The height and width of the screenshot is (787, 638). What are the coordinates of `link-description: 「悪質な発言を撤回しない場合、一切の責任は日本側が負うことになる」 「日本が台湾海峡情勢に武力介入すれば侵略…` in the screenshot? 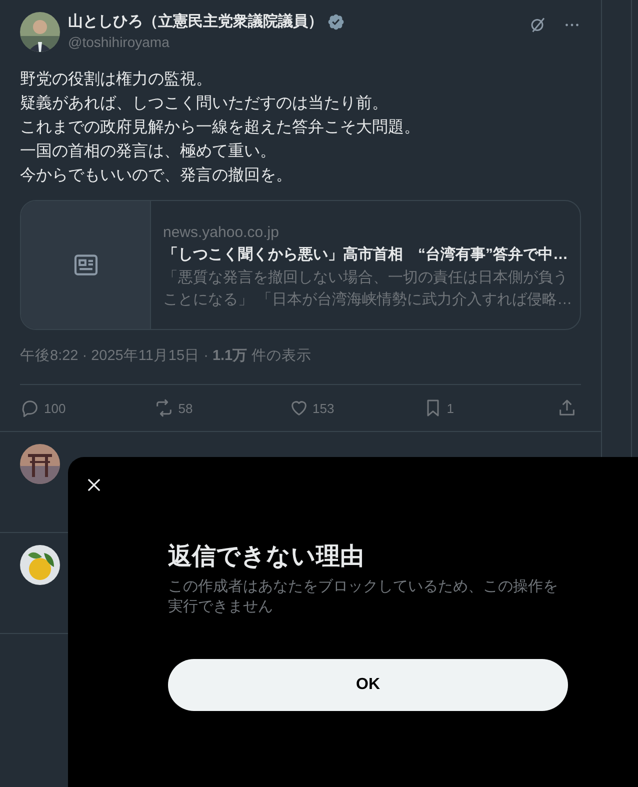 It's located at (368, 289).